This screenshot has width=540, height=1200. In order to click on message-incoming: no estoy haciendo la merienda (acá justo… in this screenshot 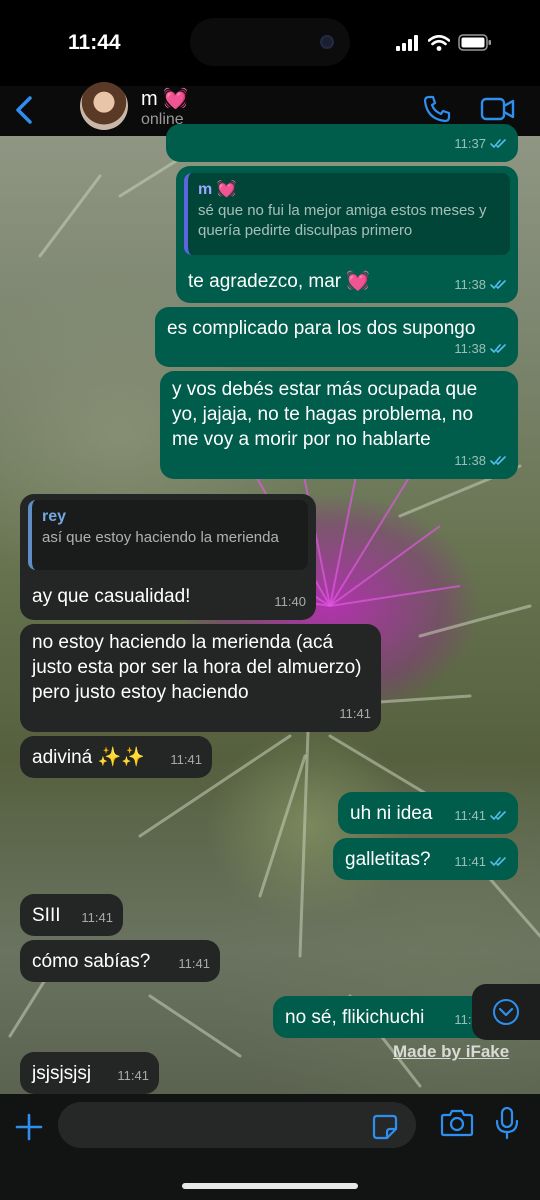, I will do `click(200, 678)`.